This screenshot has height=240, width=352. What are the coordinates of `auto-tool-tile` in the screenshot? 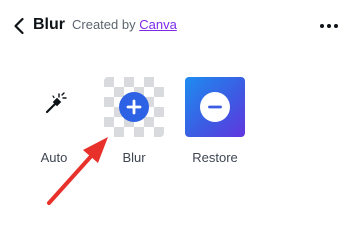 It's located at (54, 107).